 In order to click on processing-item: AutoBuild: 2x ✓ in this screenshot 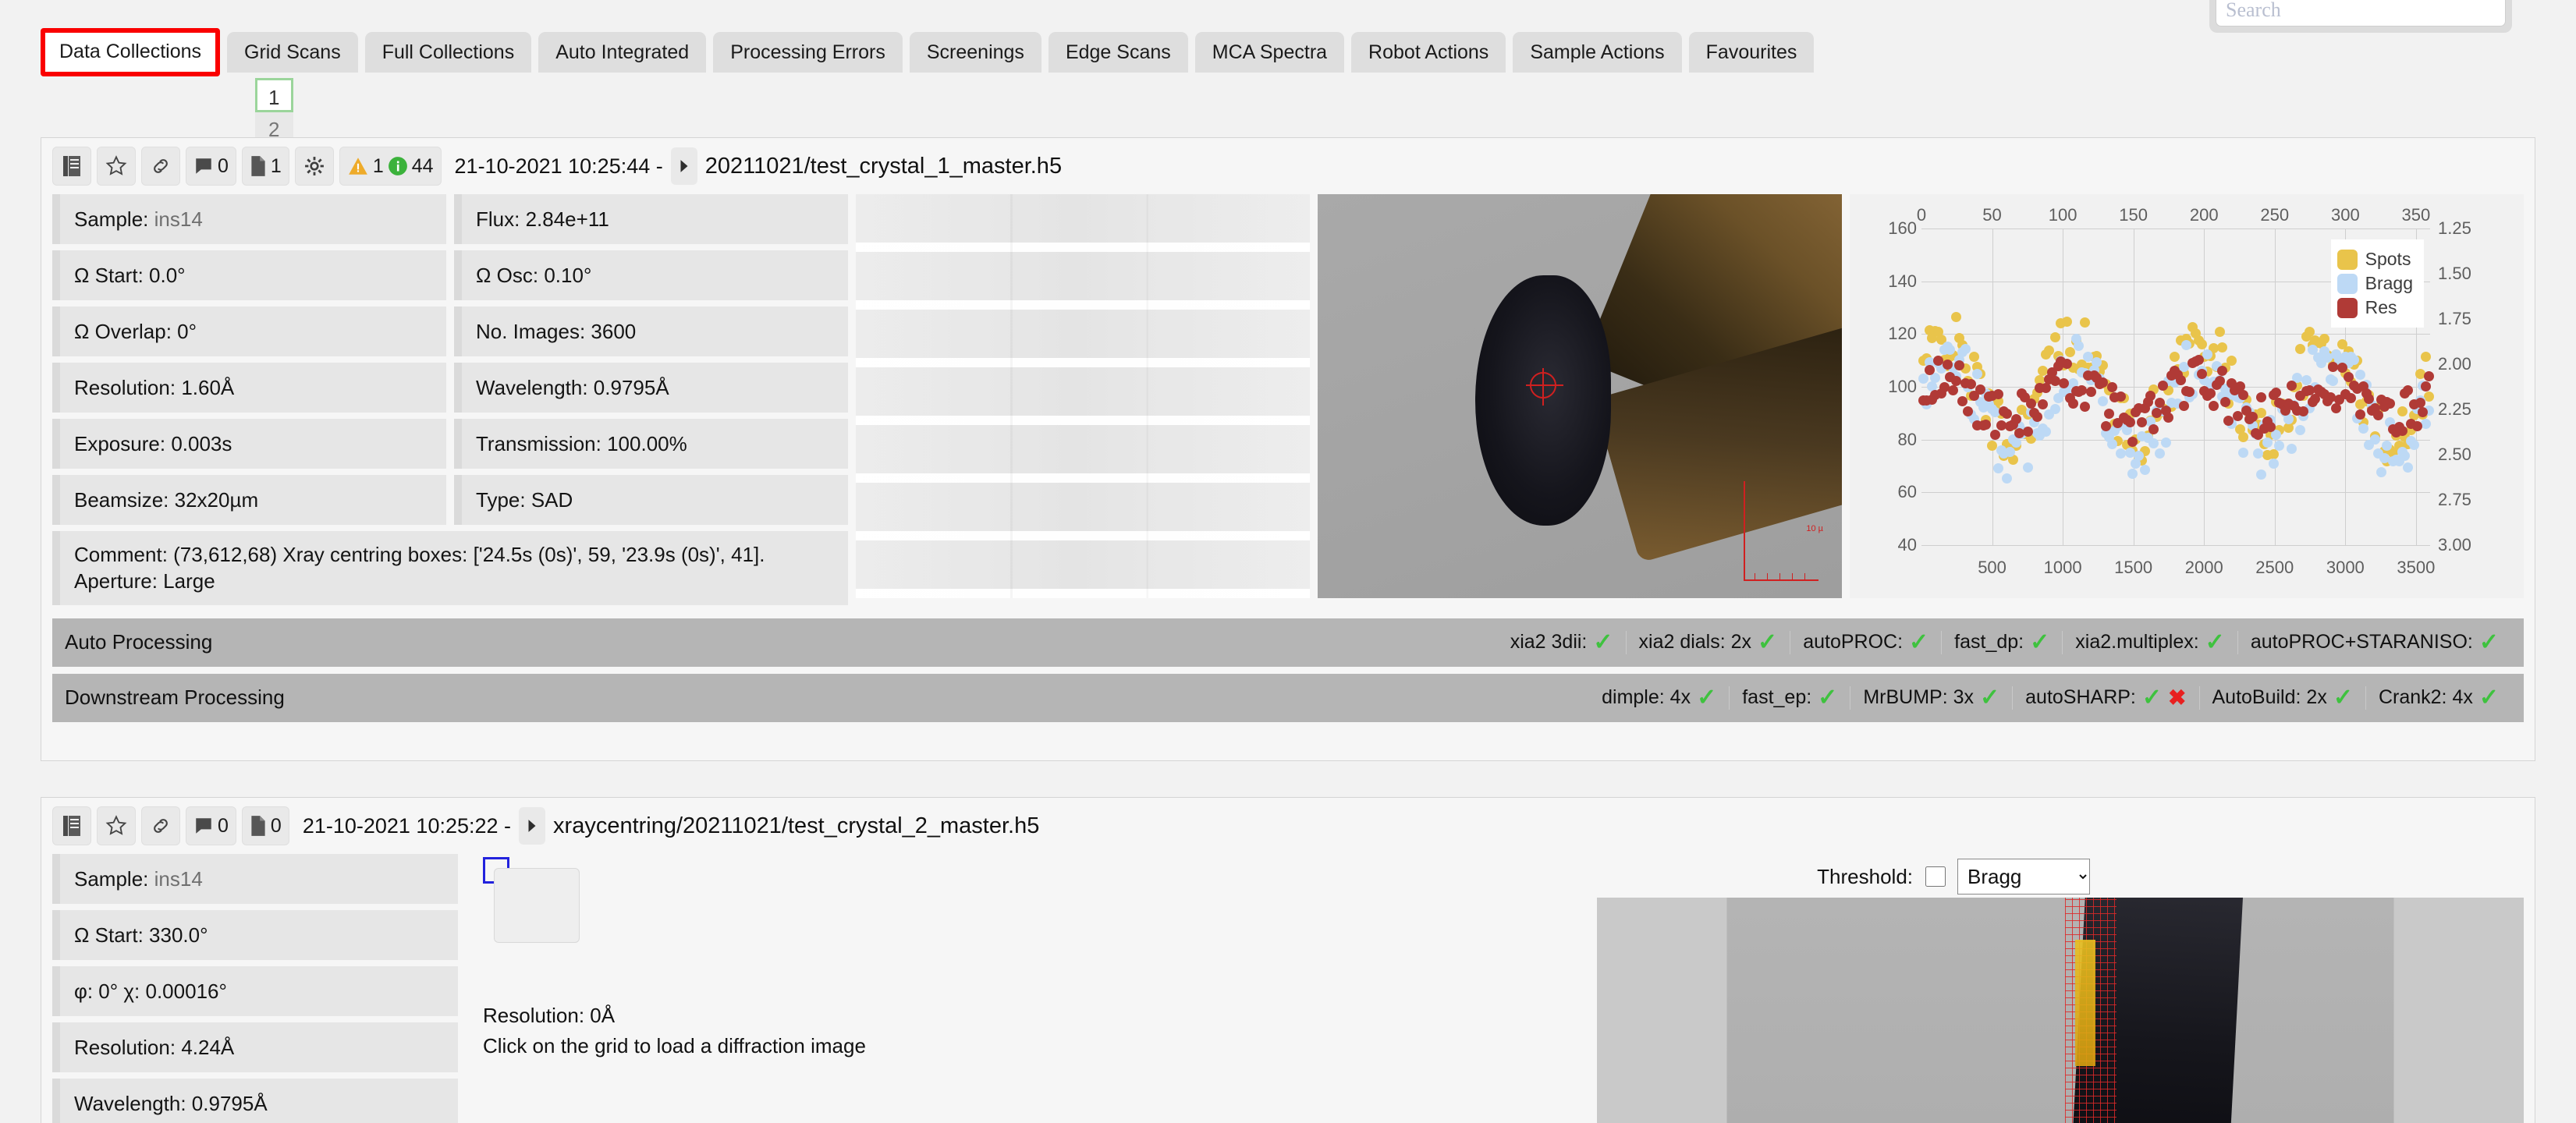, I will do `click(2281, 698)`.